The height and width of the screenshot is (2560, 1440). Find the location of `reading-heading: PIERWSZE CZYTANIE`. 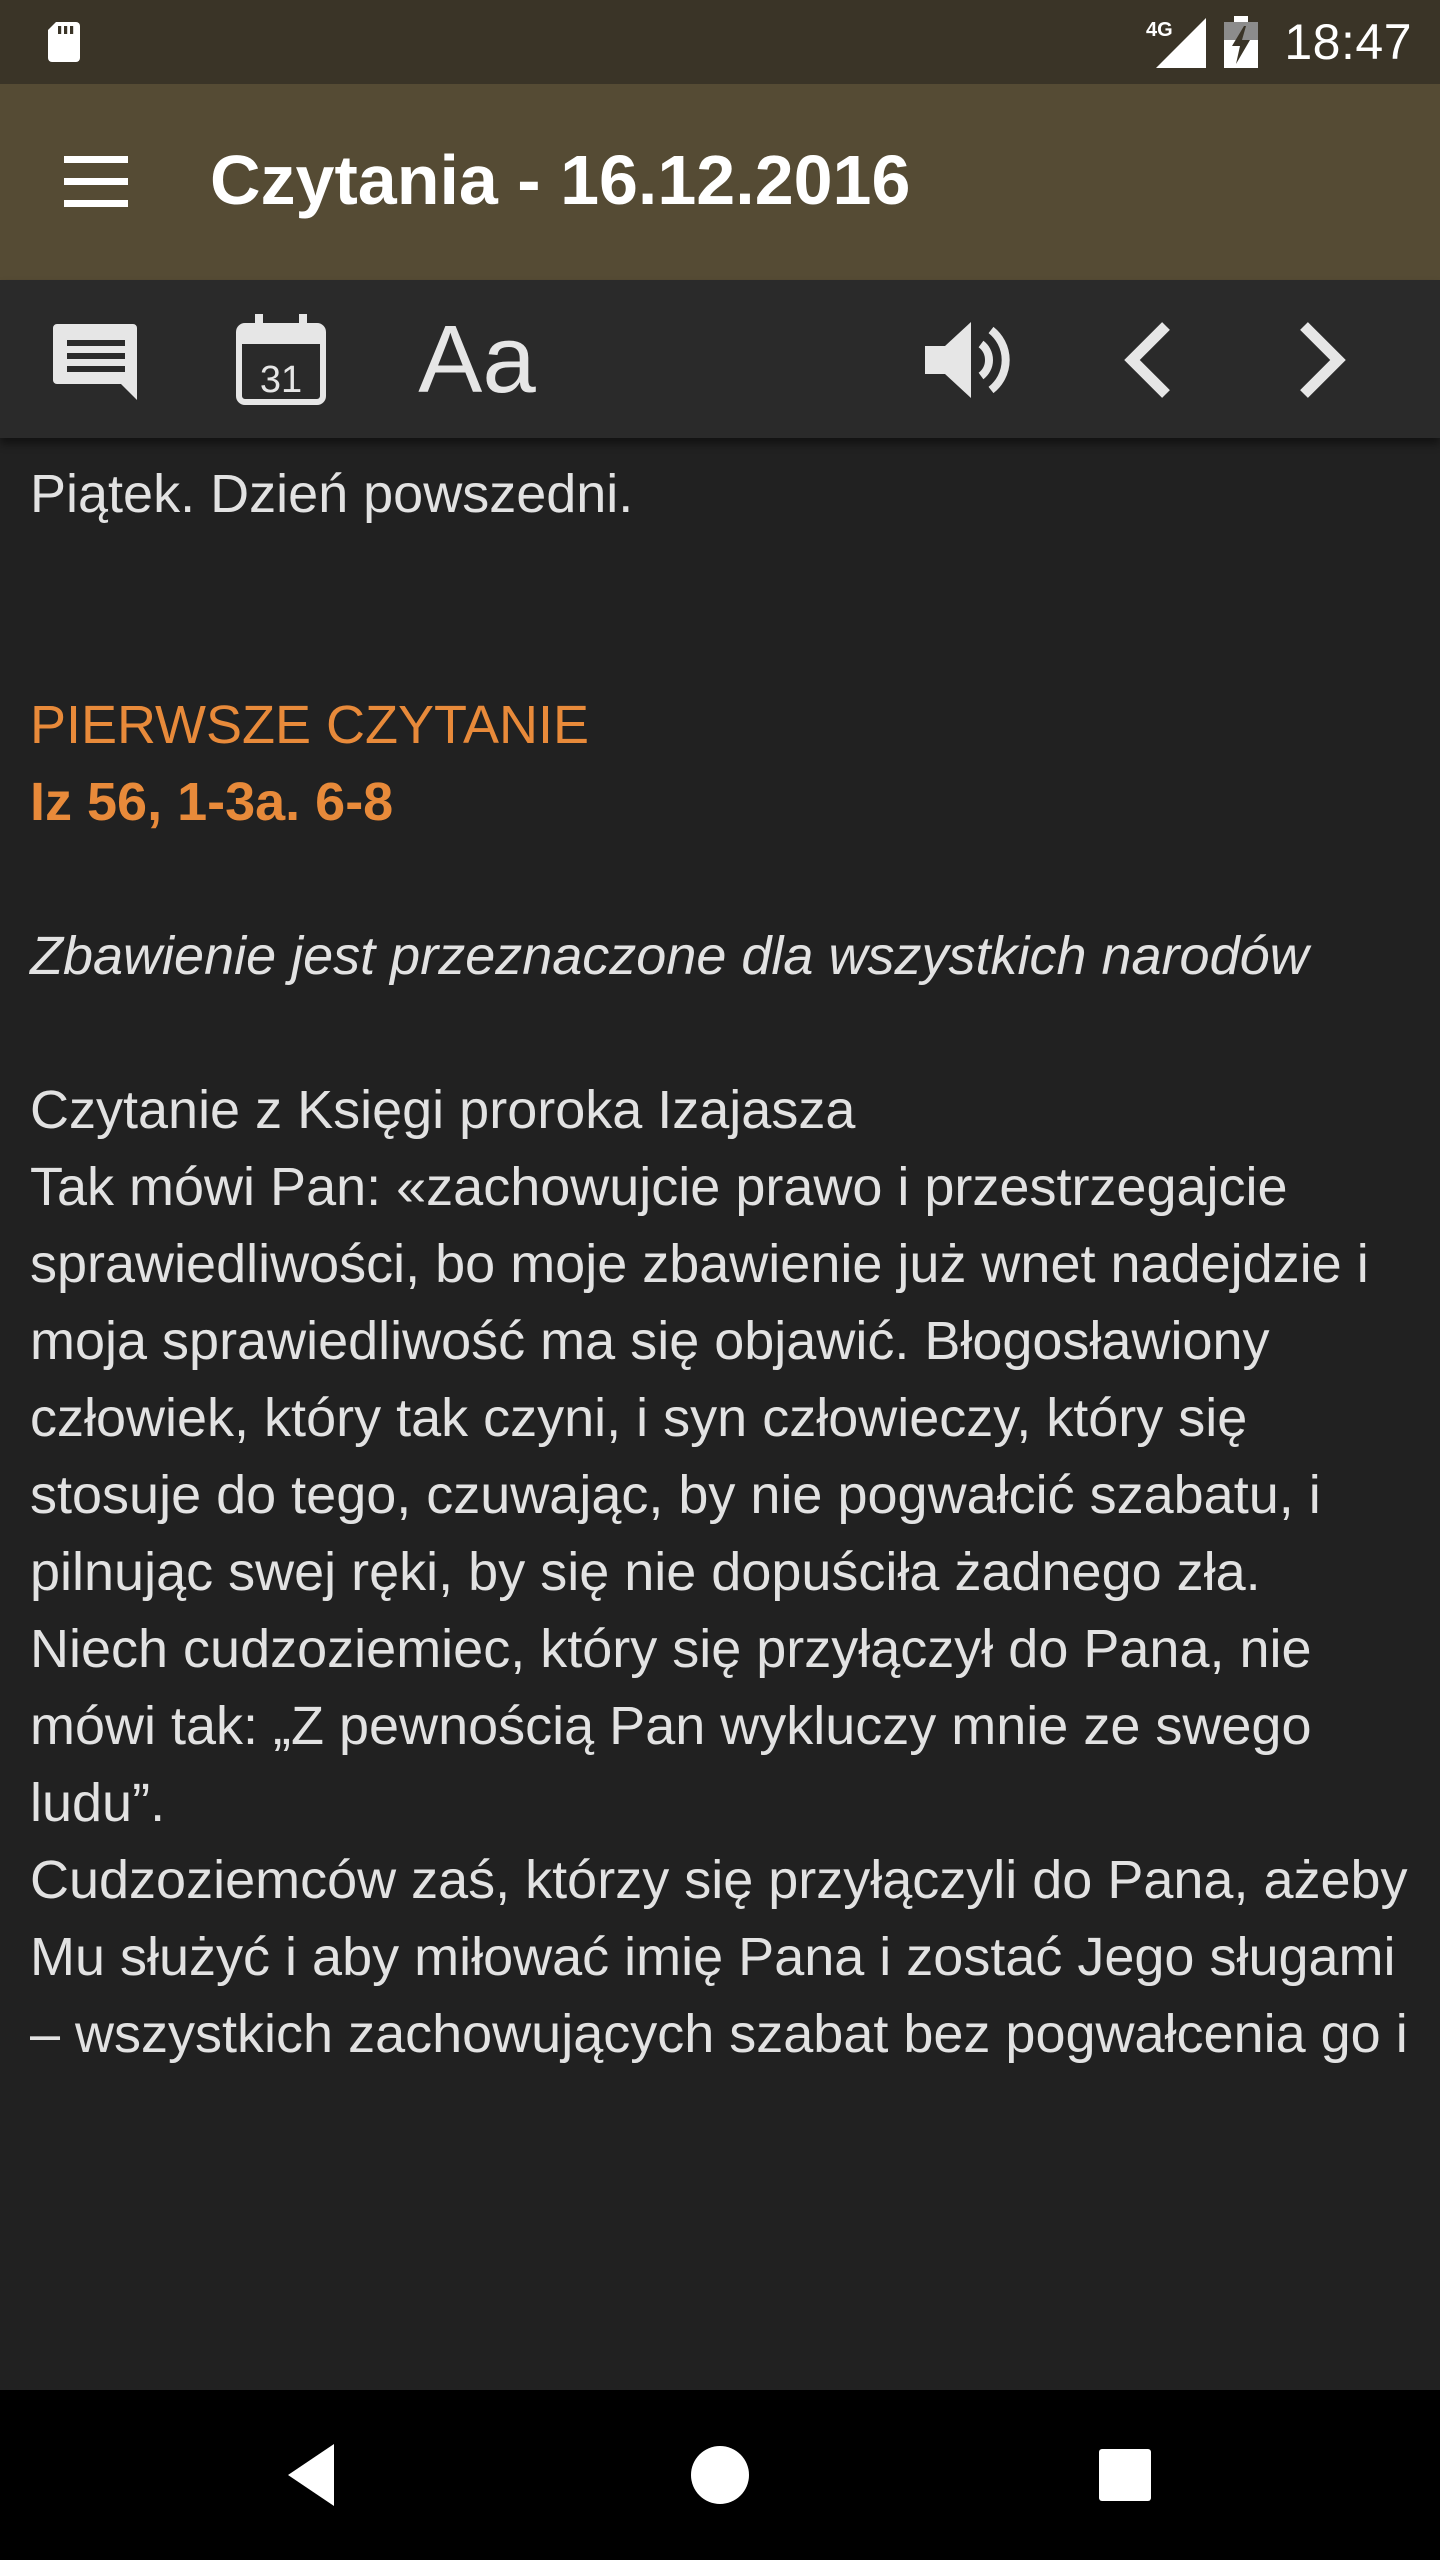

reading-heading: PIERWSZE CZYTANIE is located at coordinates (310, 725).